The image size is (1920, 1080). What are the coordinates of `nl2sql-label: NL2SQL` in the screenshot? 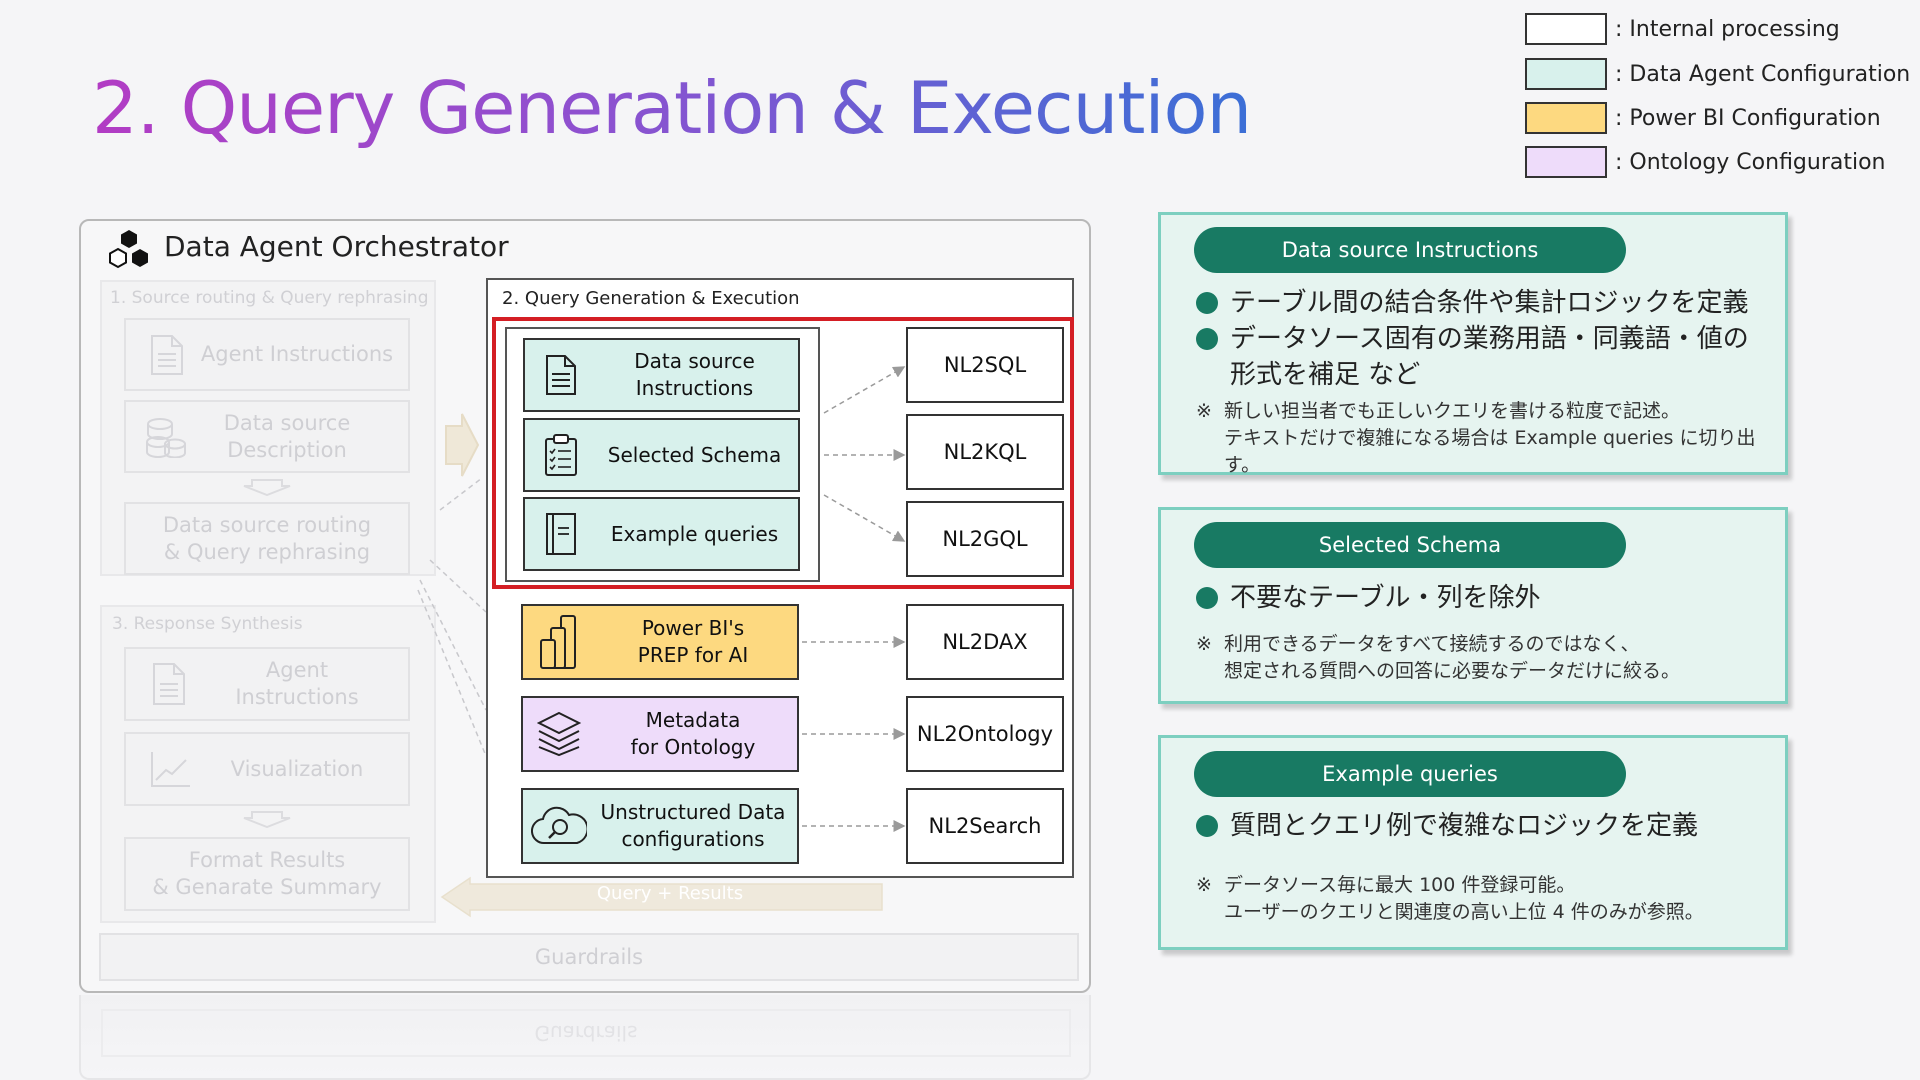 It's located at (985, 365).